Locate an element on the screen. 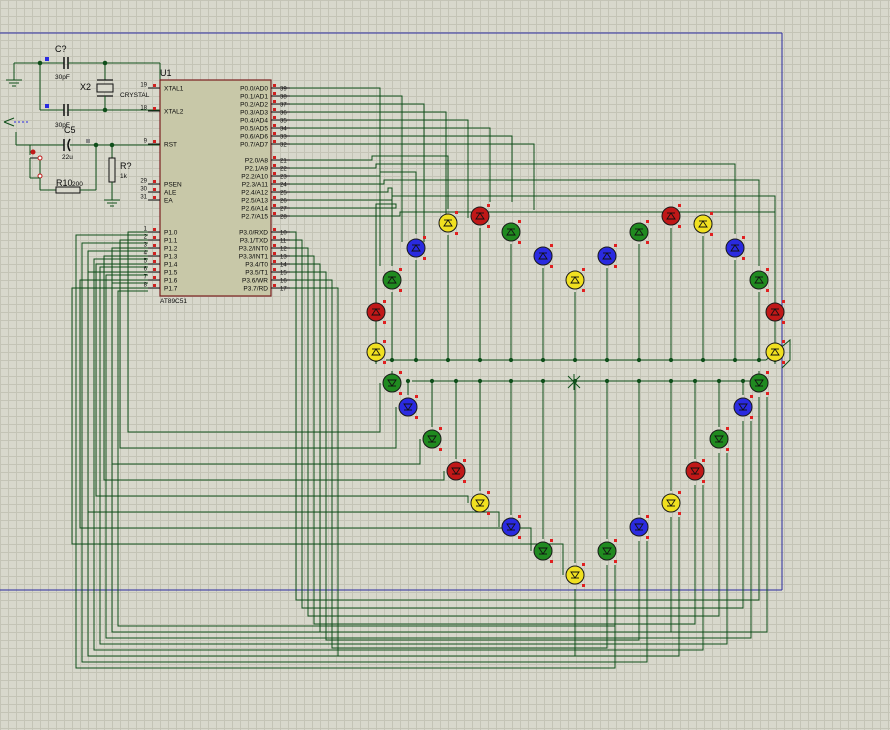  mcu-pin-p0-2-ad2: 37 P0.2/AD2 is located at coordinates (265, 104).